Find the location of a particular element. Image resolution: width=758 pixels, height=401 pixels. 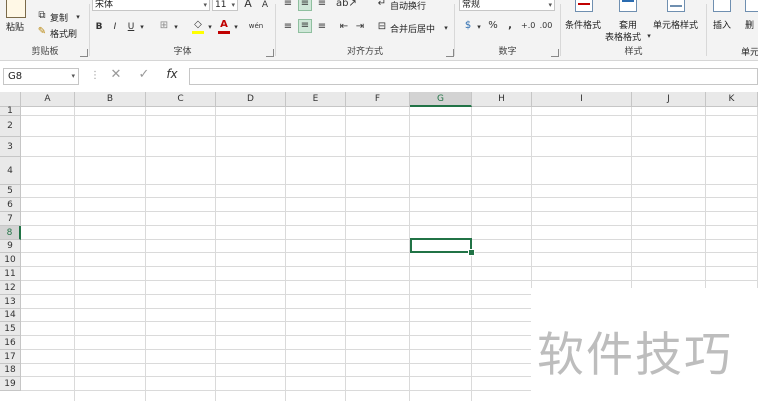

row-header-12: 12 is located at coordinates (10, 288).